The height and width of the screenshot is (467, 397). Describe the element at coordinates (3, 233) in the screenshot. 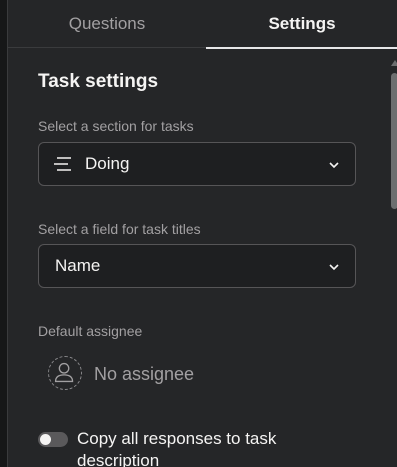

I see `left-edge-strip` at that location.